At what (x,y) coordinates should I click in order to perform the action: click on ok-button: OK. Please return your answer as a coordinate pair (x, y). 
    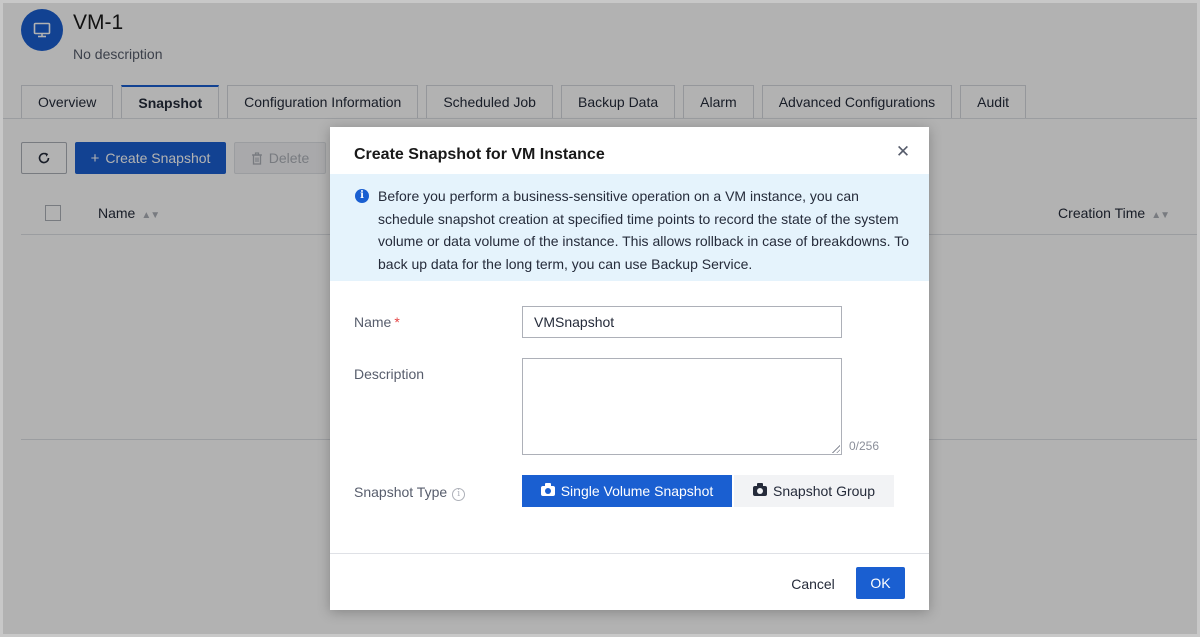
    Looking at the image, I should click on (880, 583).